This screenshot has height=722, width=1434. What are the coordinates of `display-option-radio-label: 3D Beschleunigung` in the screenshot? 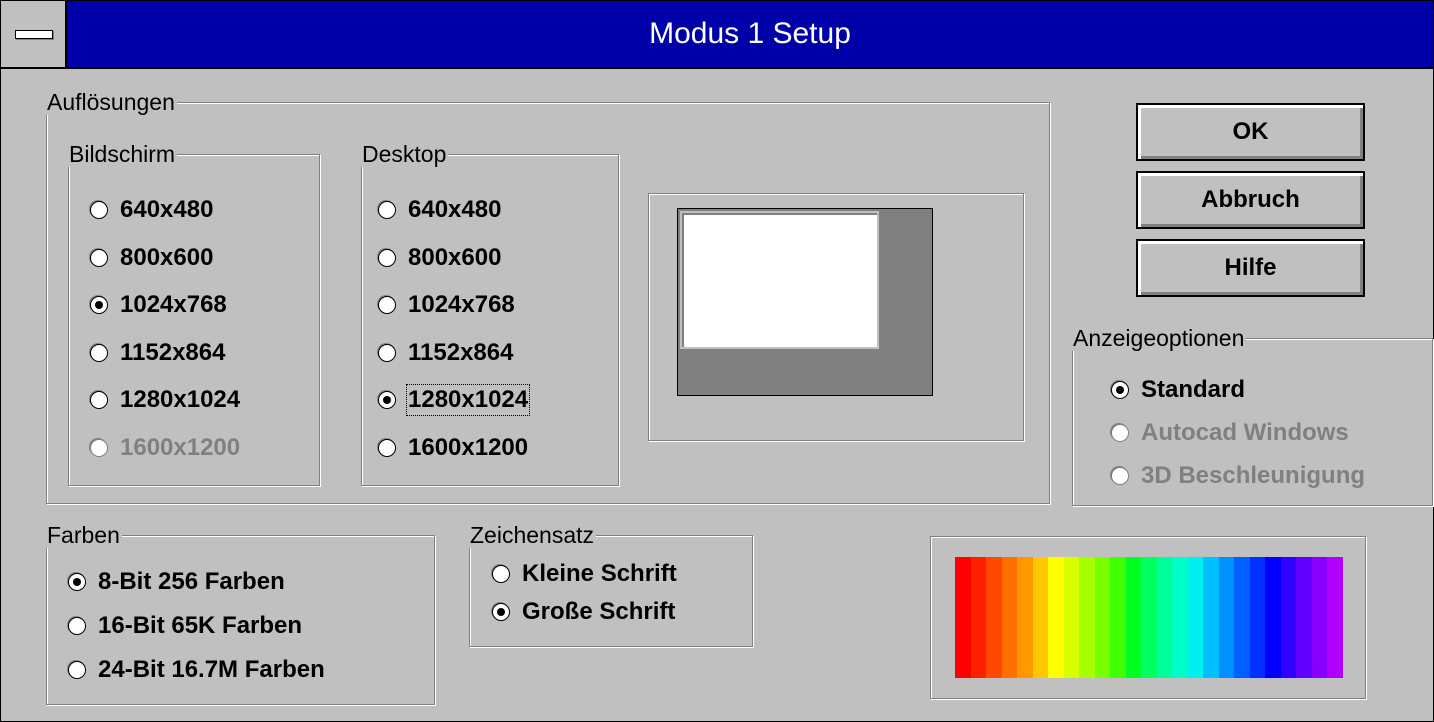 It's located at (1253, 475).